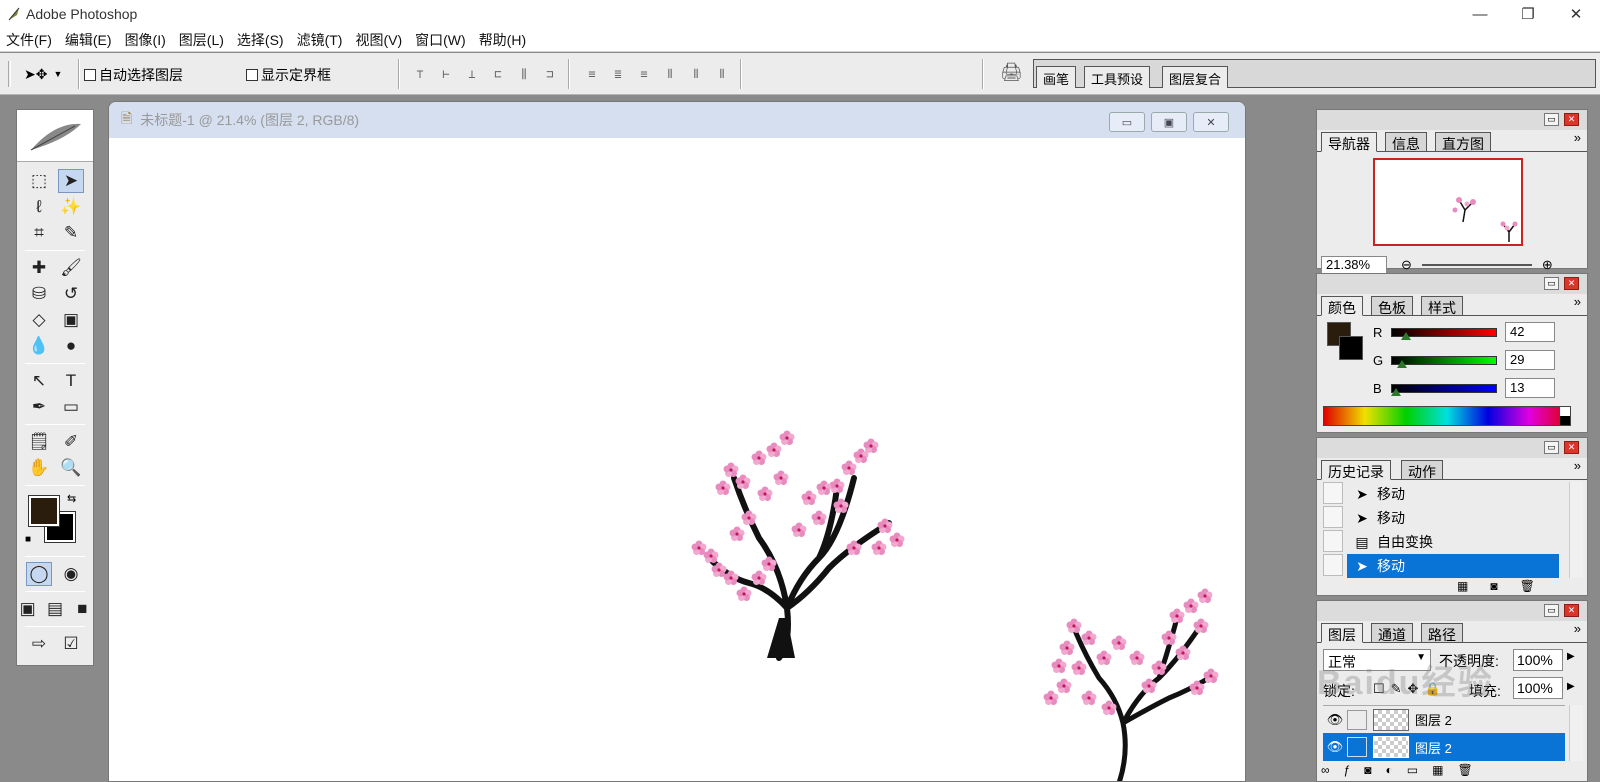 This screenshot has height=782, width=1600. Describe the element at coordinates (39, 346) in the screenshot. I see `blur-tool-icon: 💧` at that location.